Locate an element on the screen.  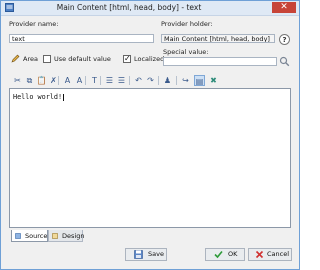
tab-design-label: Design is located at coordinates (73, 236).